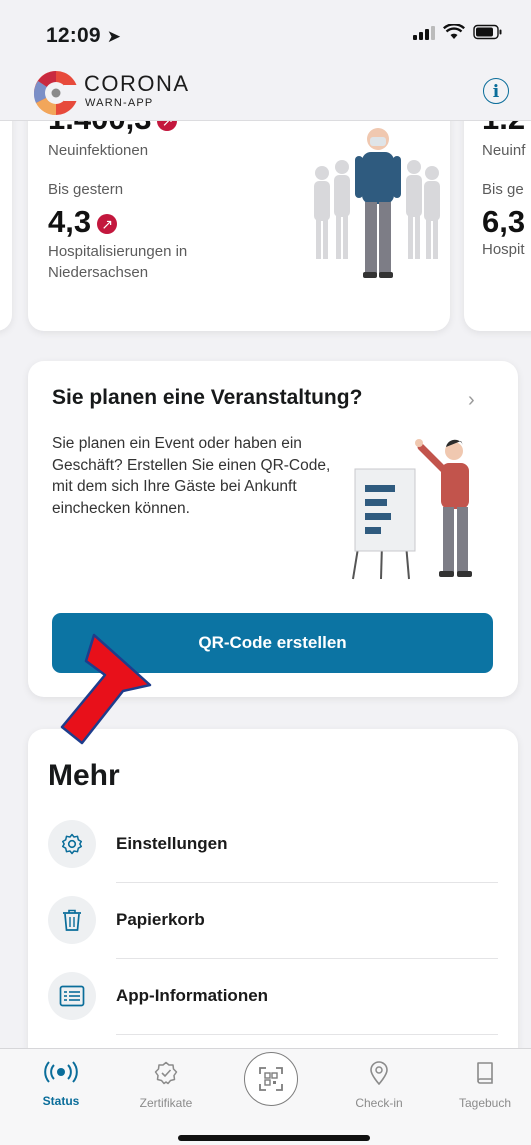 The image size is (531, 1145). Describe the element at coordinates (379, 1073) in the screenshot. I see `location-pin-icon` at that location.